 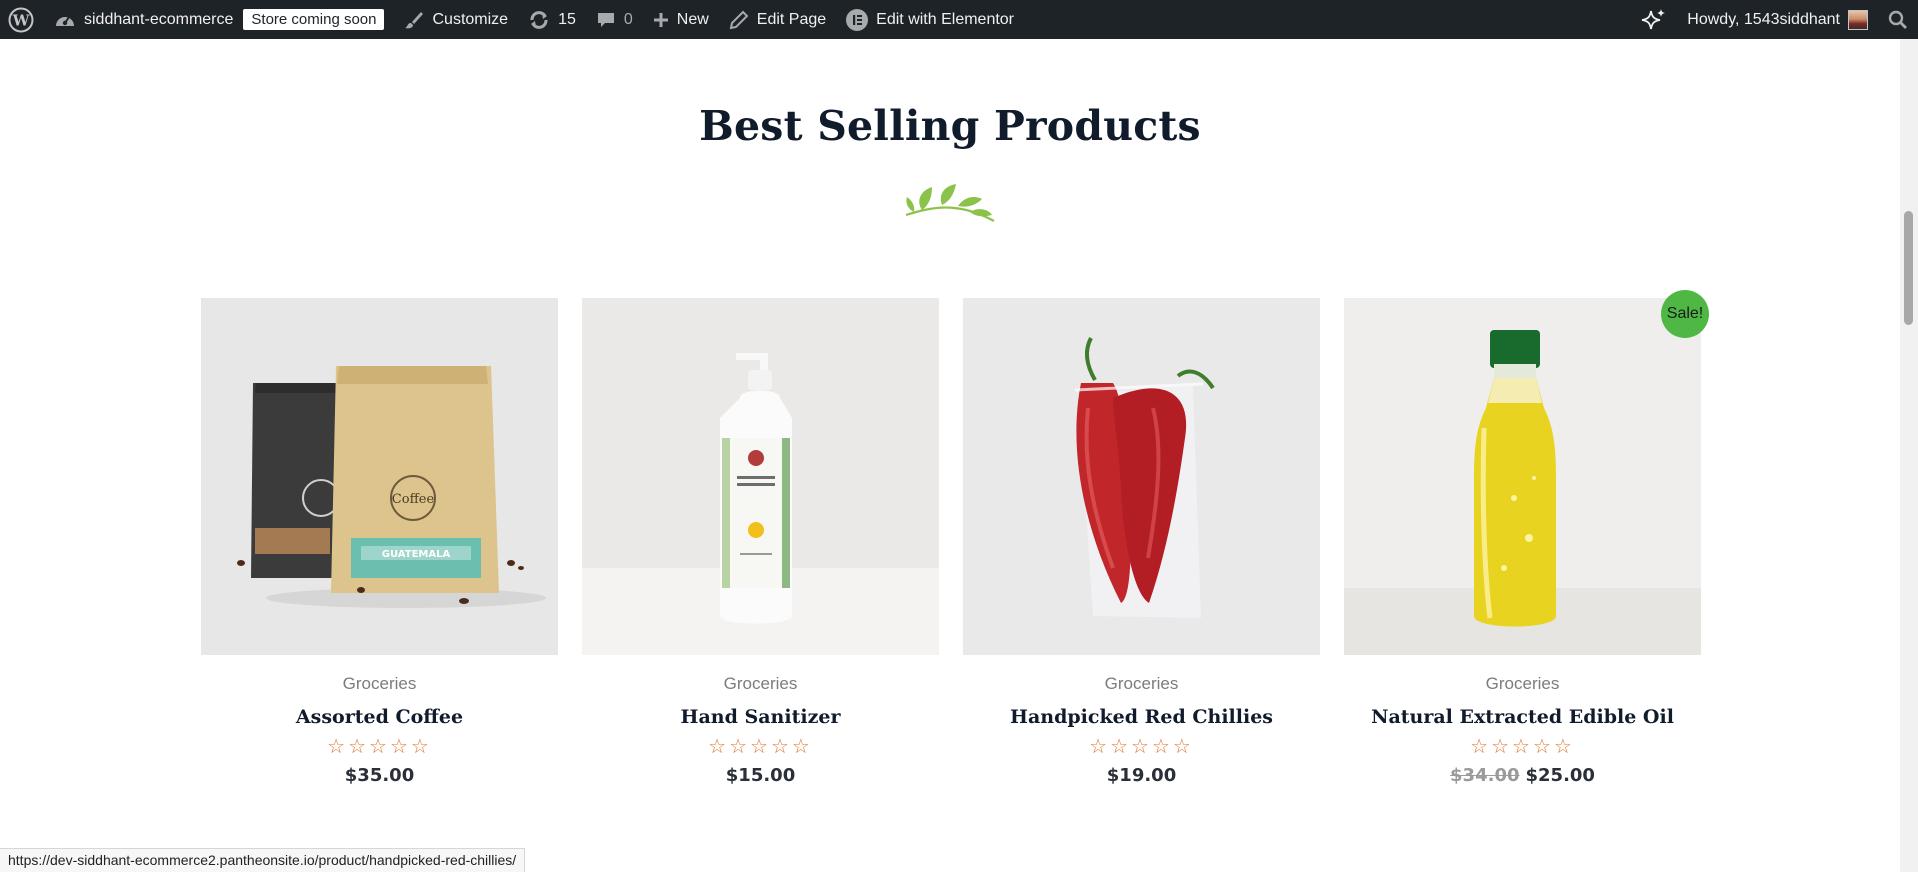 I want to click on leaf-divider-icon, so click(x=949, y=201).